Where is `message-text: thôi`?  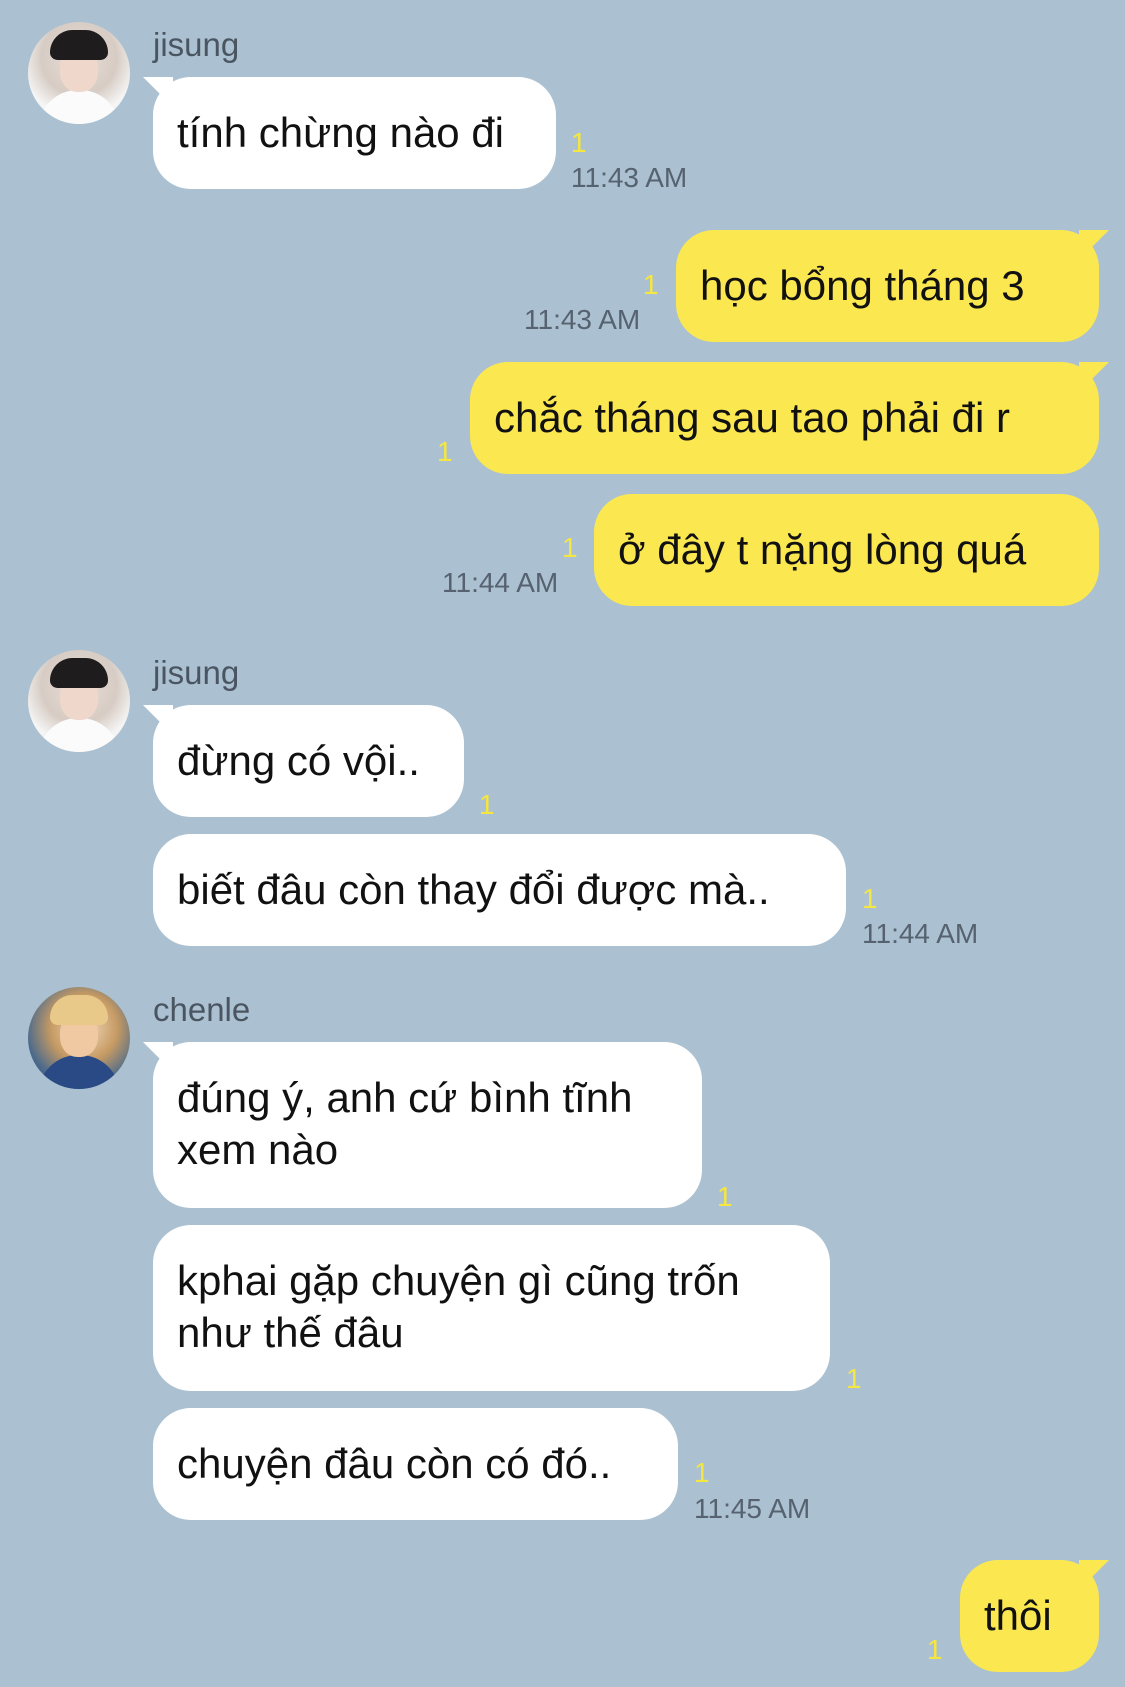 message-text: thôi is located at coordinates (1018, 1615).